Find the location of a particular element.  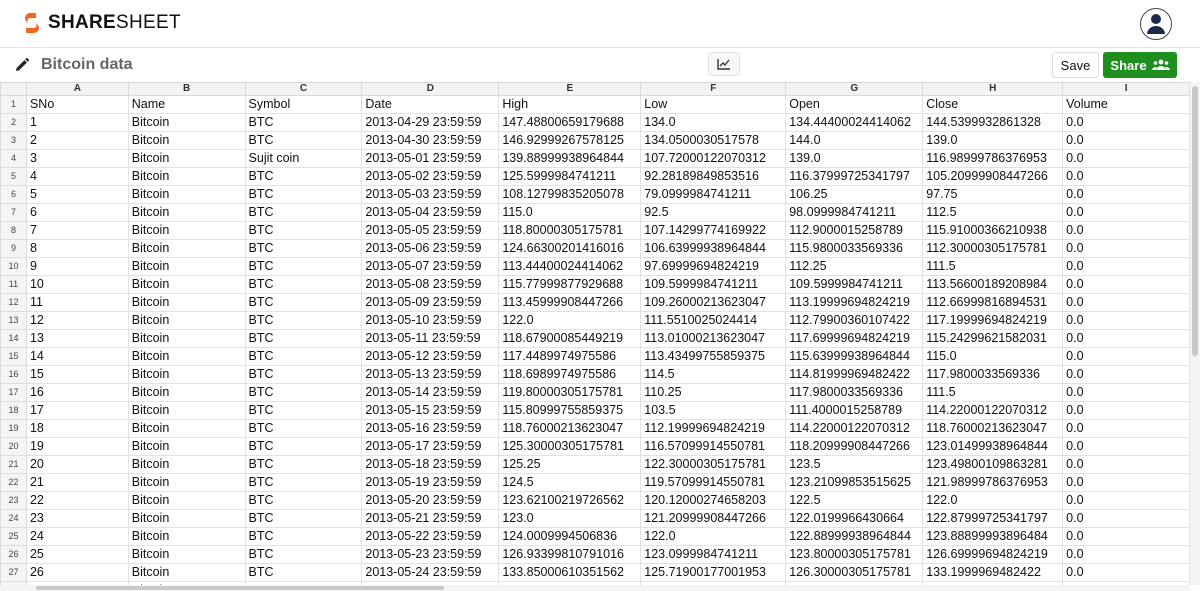

cell: 107.72000122070312 is located at coordinates (713, 158).